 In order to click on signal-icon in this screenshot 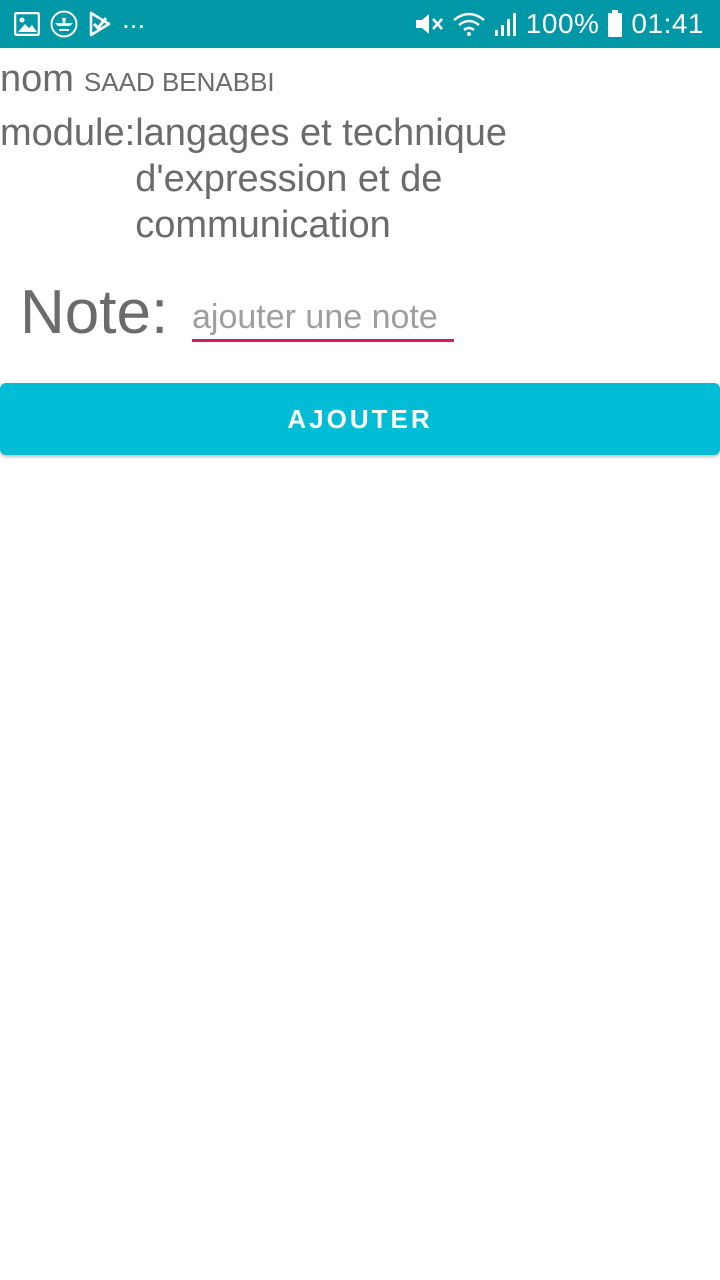, I will do `click(506, 24)`.